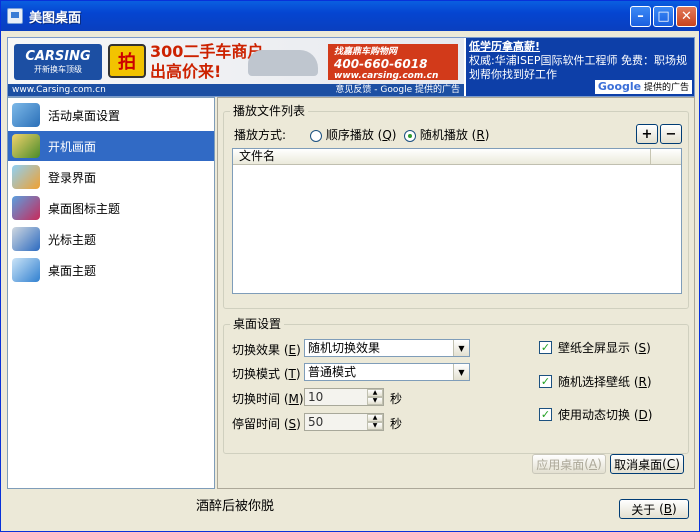  Describe the element at coordinates (72, 239) in the screenshot. I see `sidebar-item-label: 光标主题` at that location.